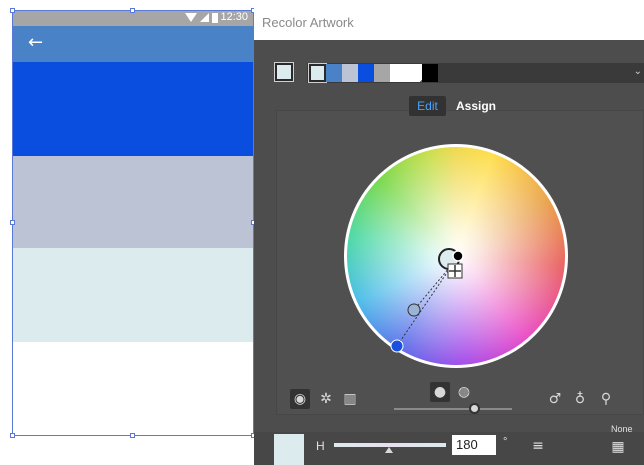  I want to click on segmented-color-wheel-icon: ✲, so click(326, 399).